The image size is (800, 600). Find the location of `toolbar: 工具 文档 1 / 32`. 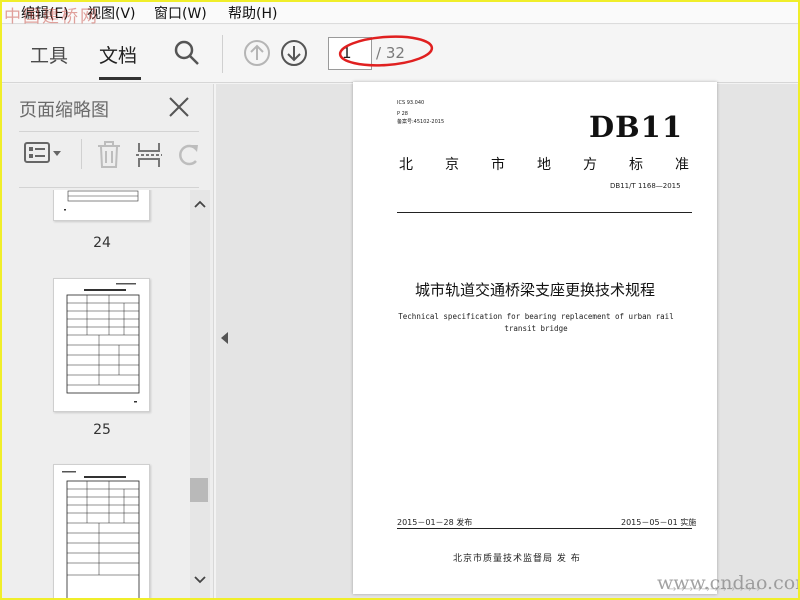

toolbar: 工具 文档 1 / 32 is located at coordinates (400, 54).